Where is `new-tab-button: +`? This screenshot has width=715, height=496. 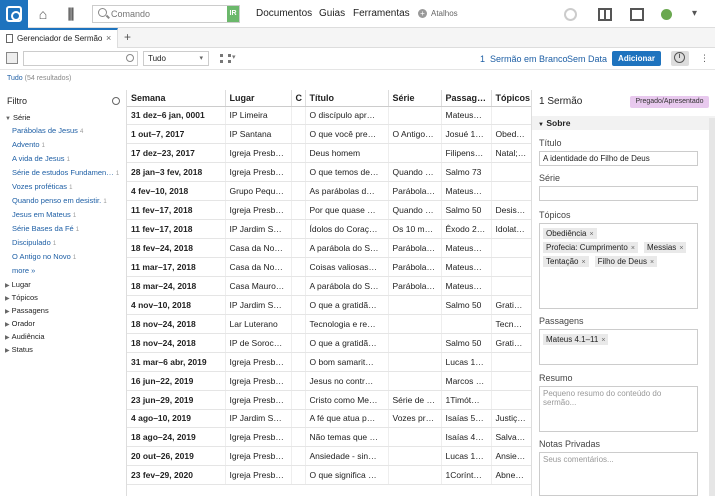
new-tab-button: + is located at coordinates (127, 37).